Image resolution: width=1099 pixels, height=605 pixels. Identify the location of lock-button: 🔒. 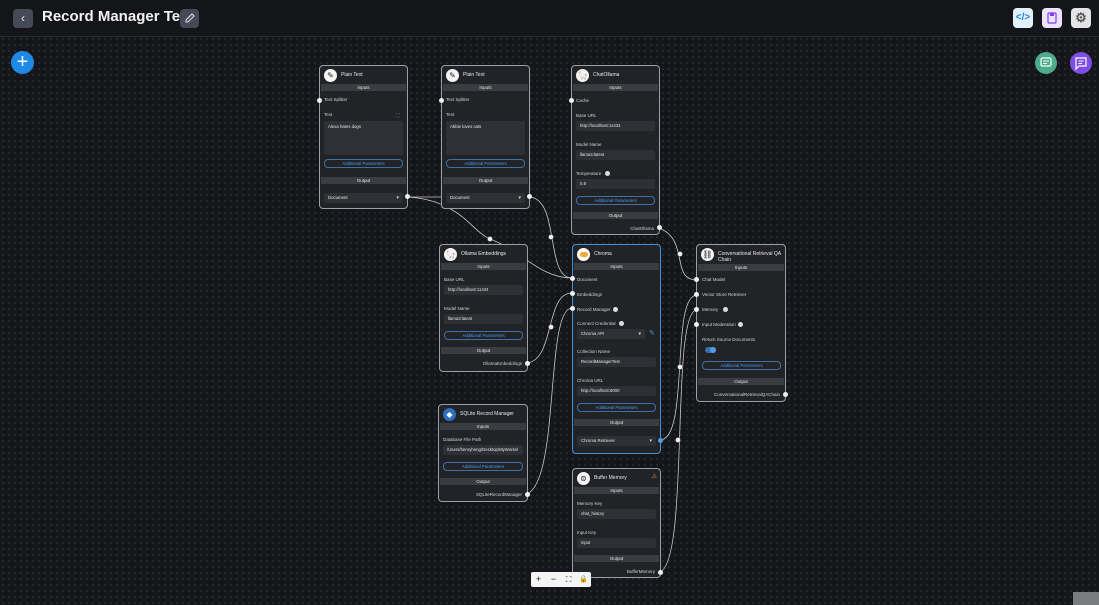
(583, 579).